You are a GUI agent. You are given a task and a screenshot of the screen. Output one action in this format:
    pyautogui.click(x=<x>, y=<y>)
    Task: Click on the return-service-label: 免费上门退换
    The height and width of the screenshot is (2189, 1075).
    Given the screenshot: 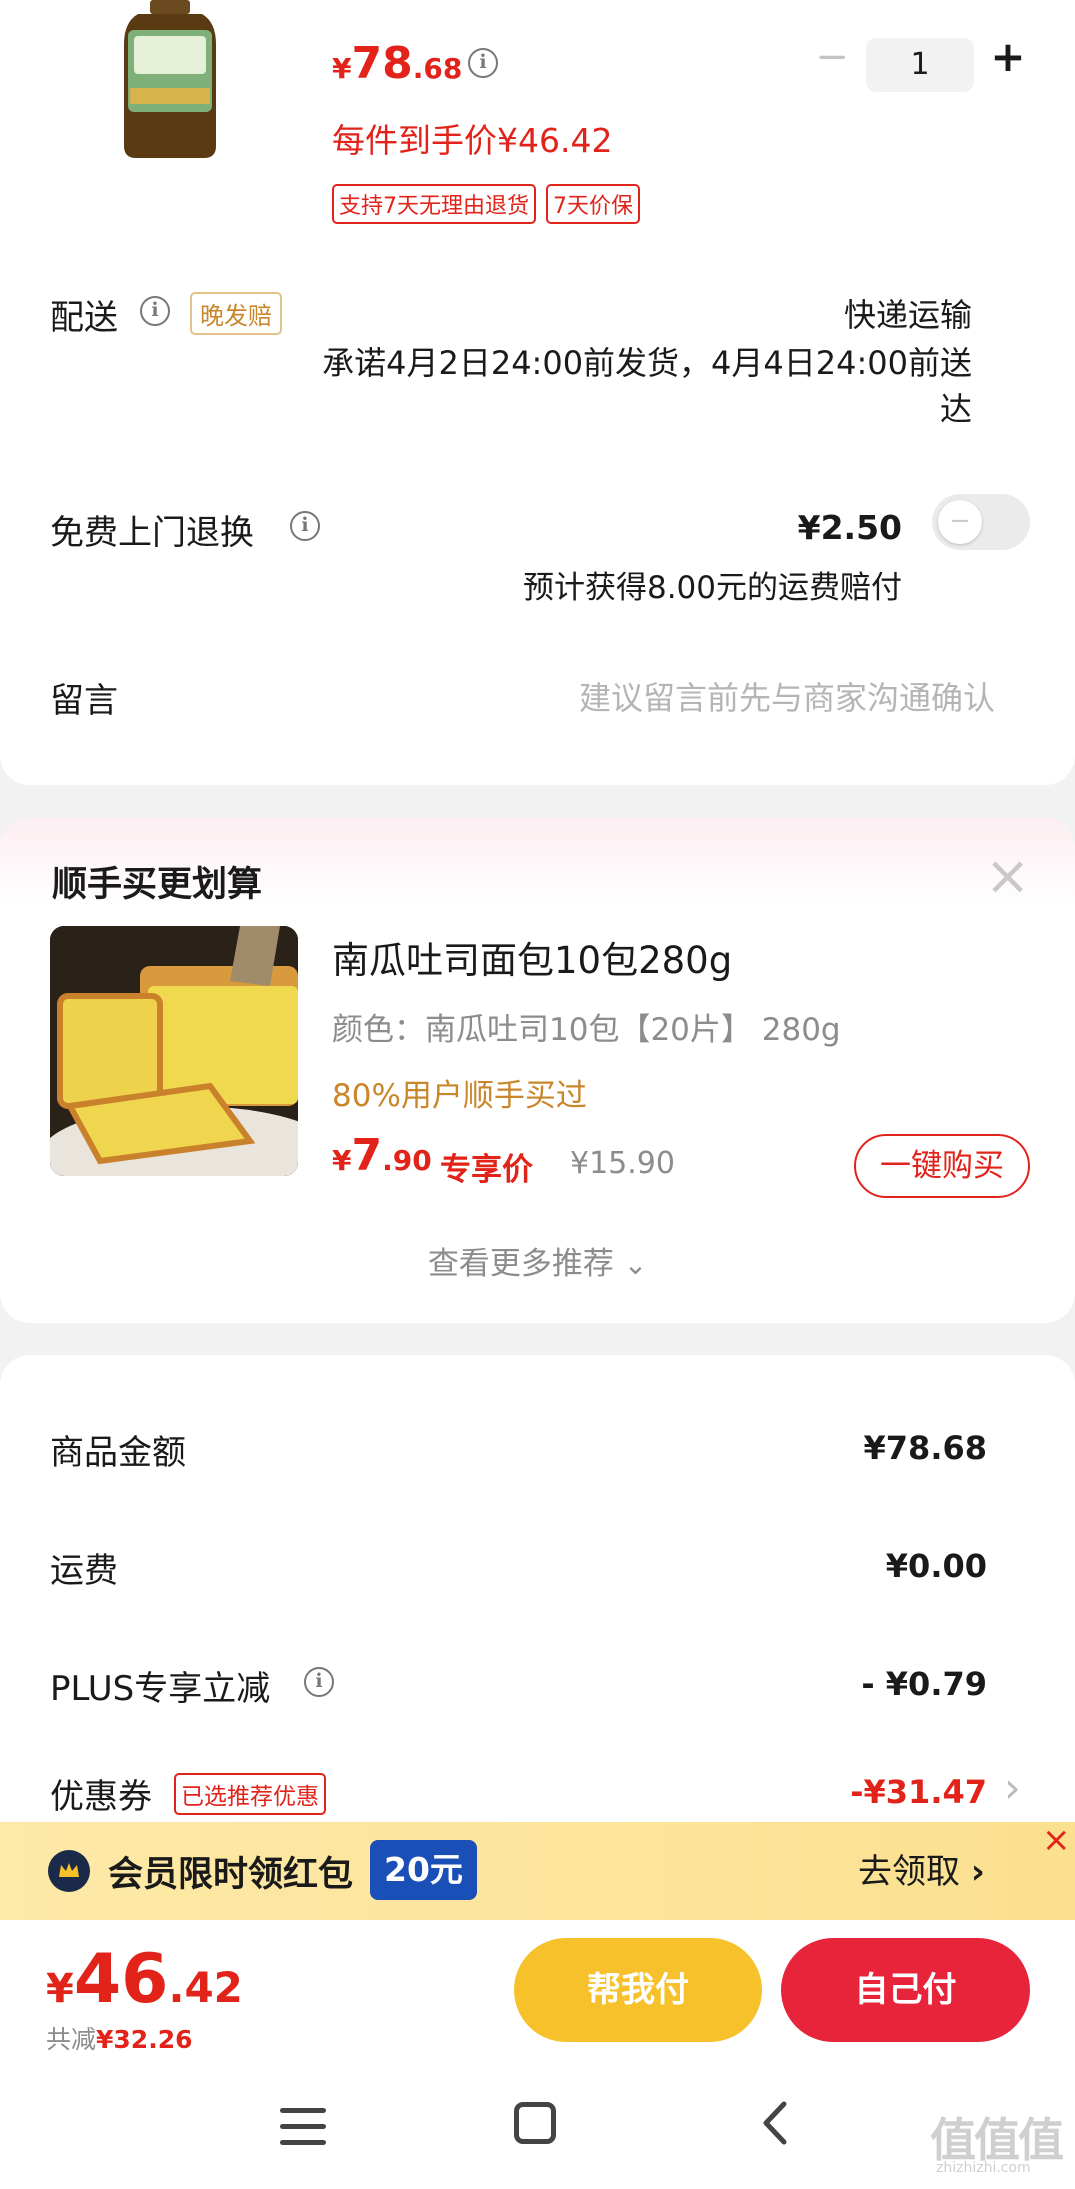 What is the action you would take?
    pyautogui.click(x=152, y=533)
    